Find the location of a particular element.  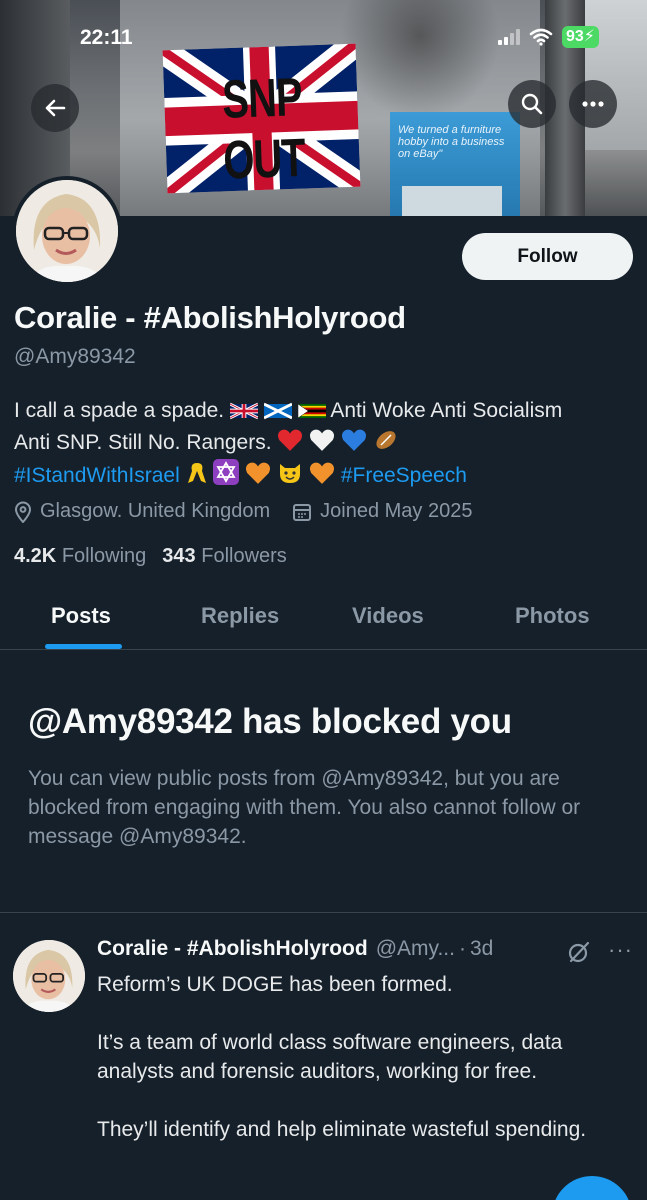

battery-icon: 93⚡ is located at coordinates (580, 37).